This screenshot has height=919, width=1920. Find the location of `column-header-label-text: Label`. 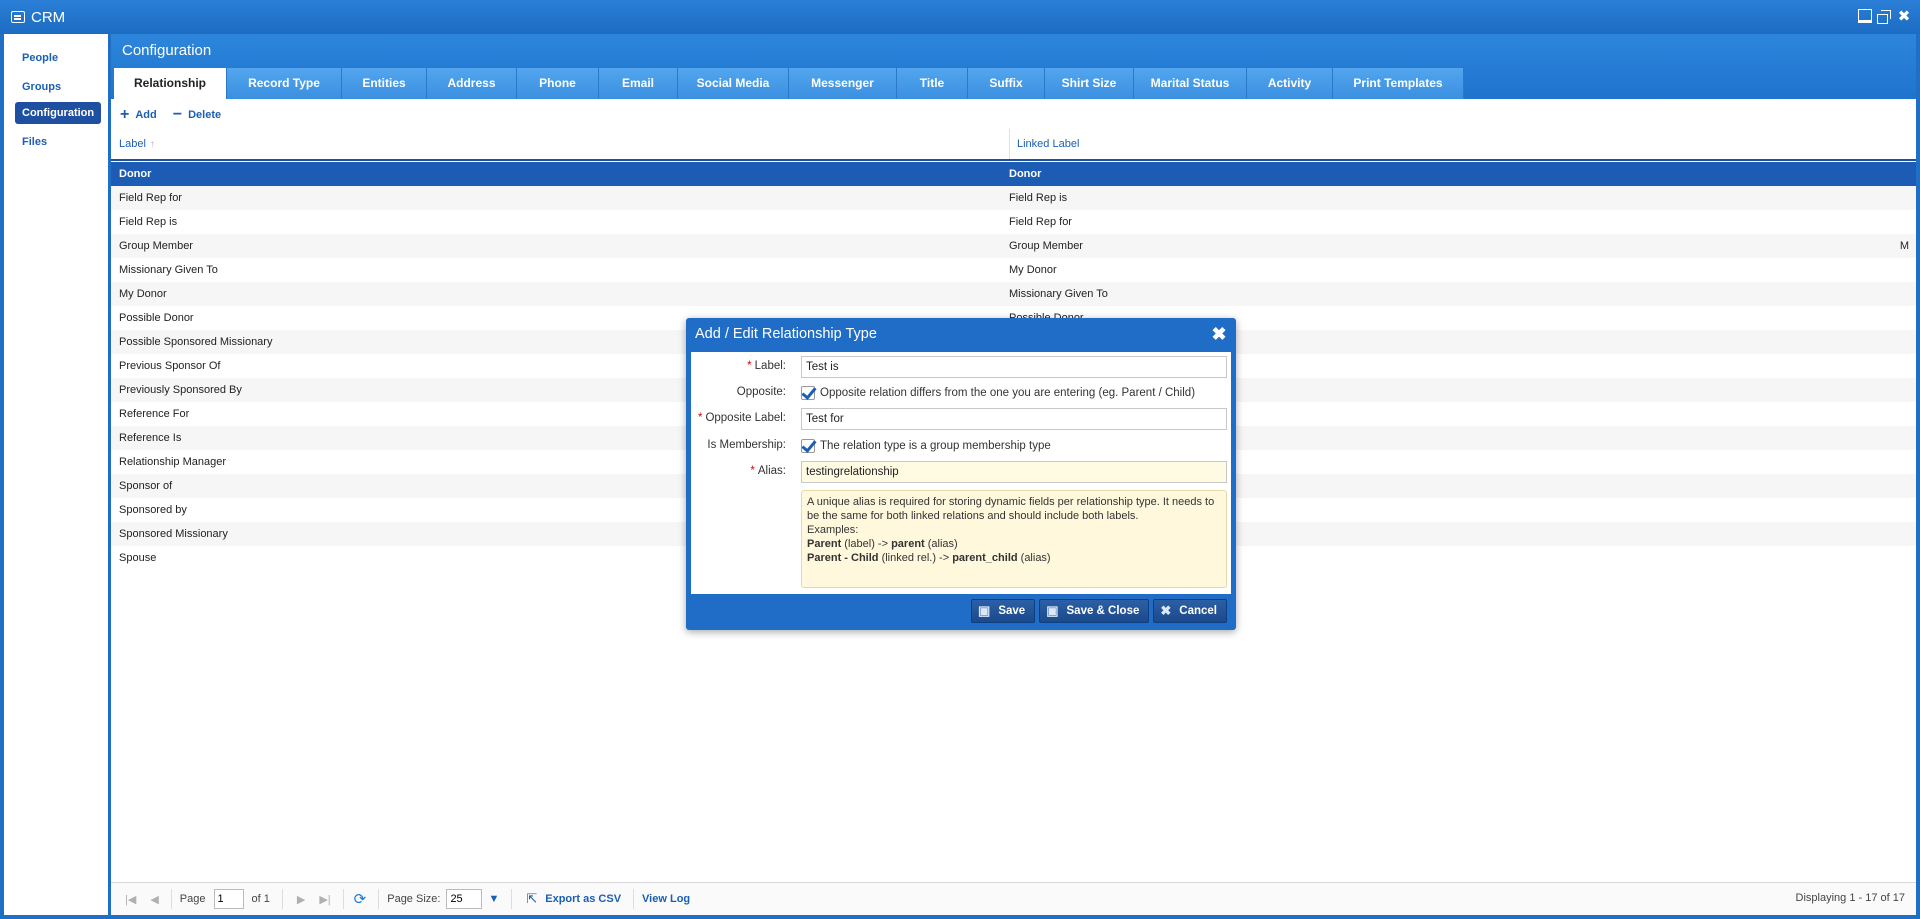

column-header-label-text: Label is located at coordinates (132, 144).